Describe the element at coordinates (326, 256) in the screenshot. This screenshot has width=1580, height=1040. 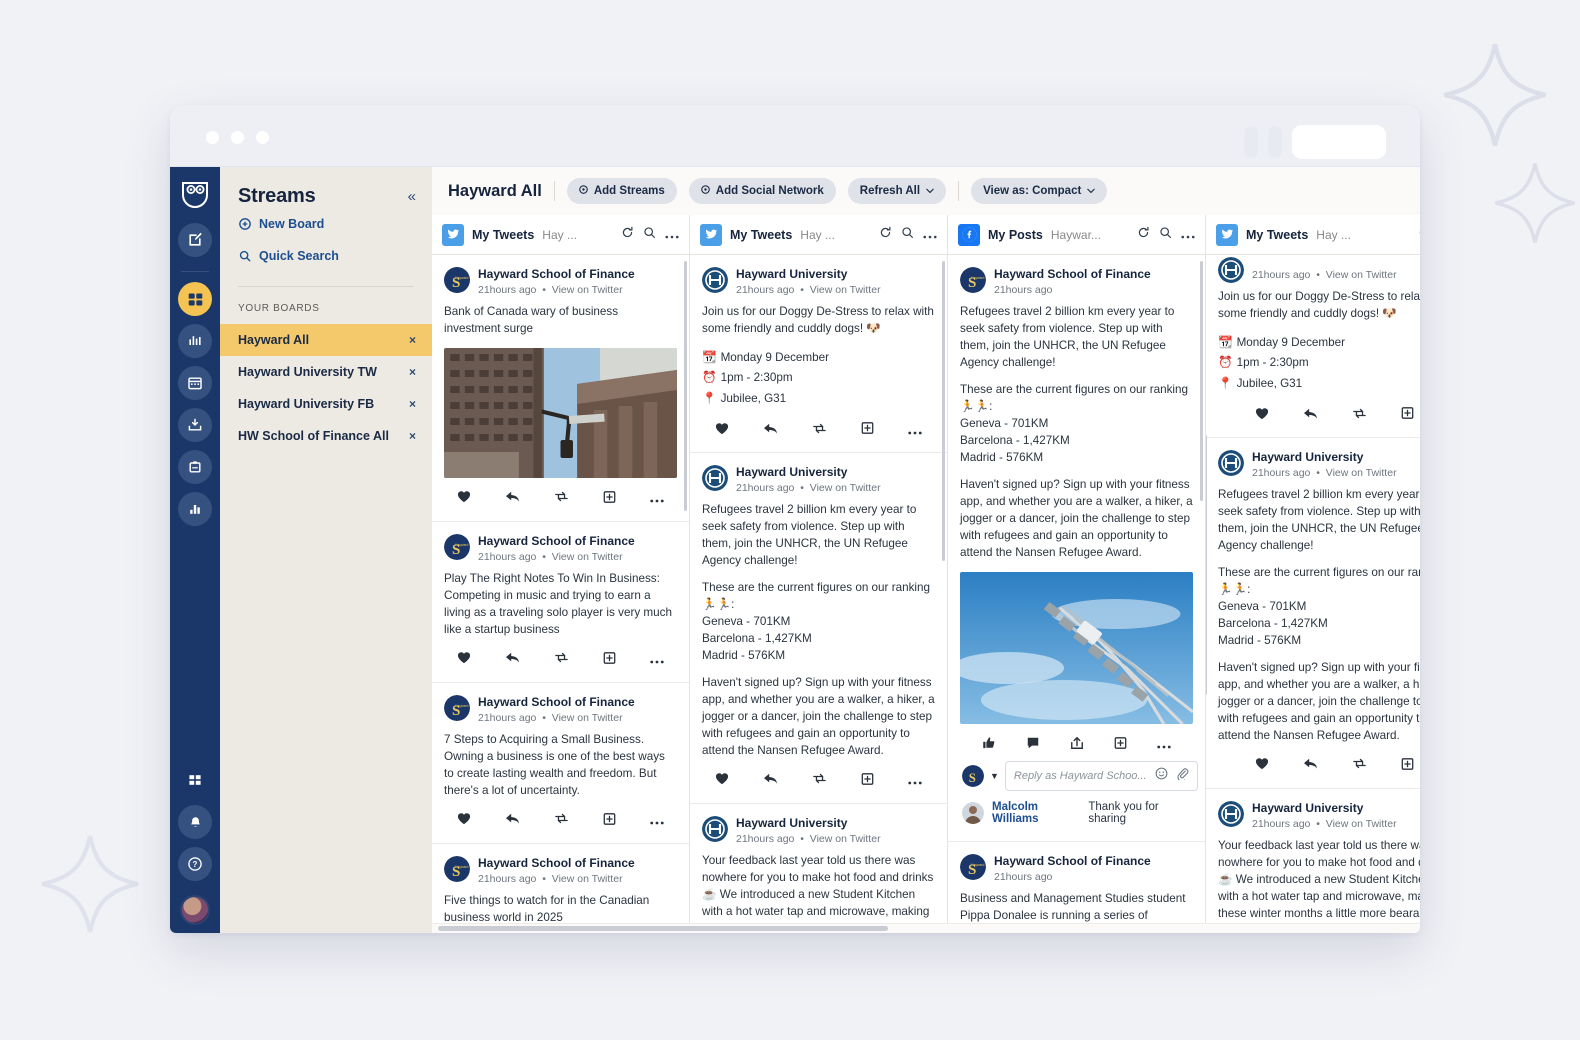
I see `quick-search-button: Quick Search` at that location.